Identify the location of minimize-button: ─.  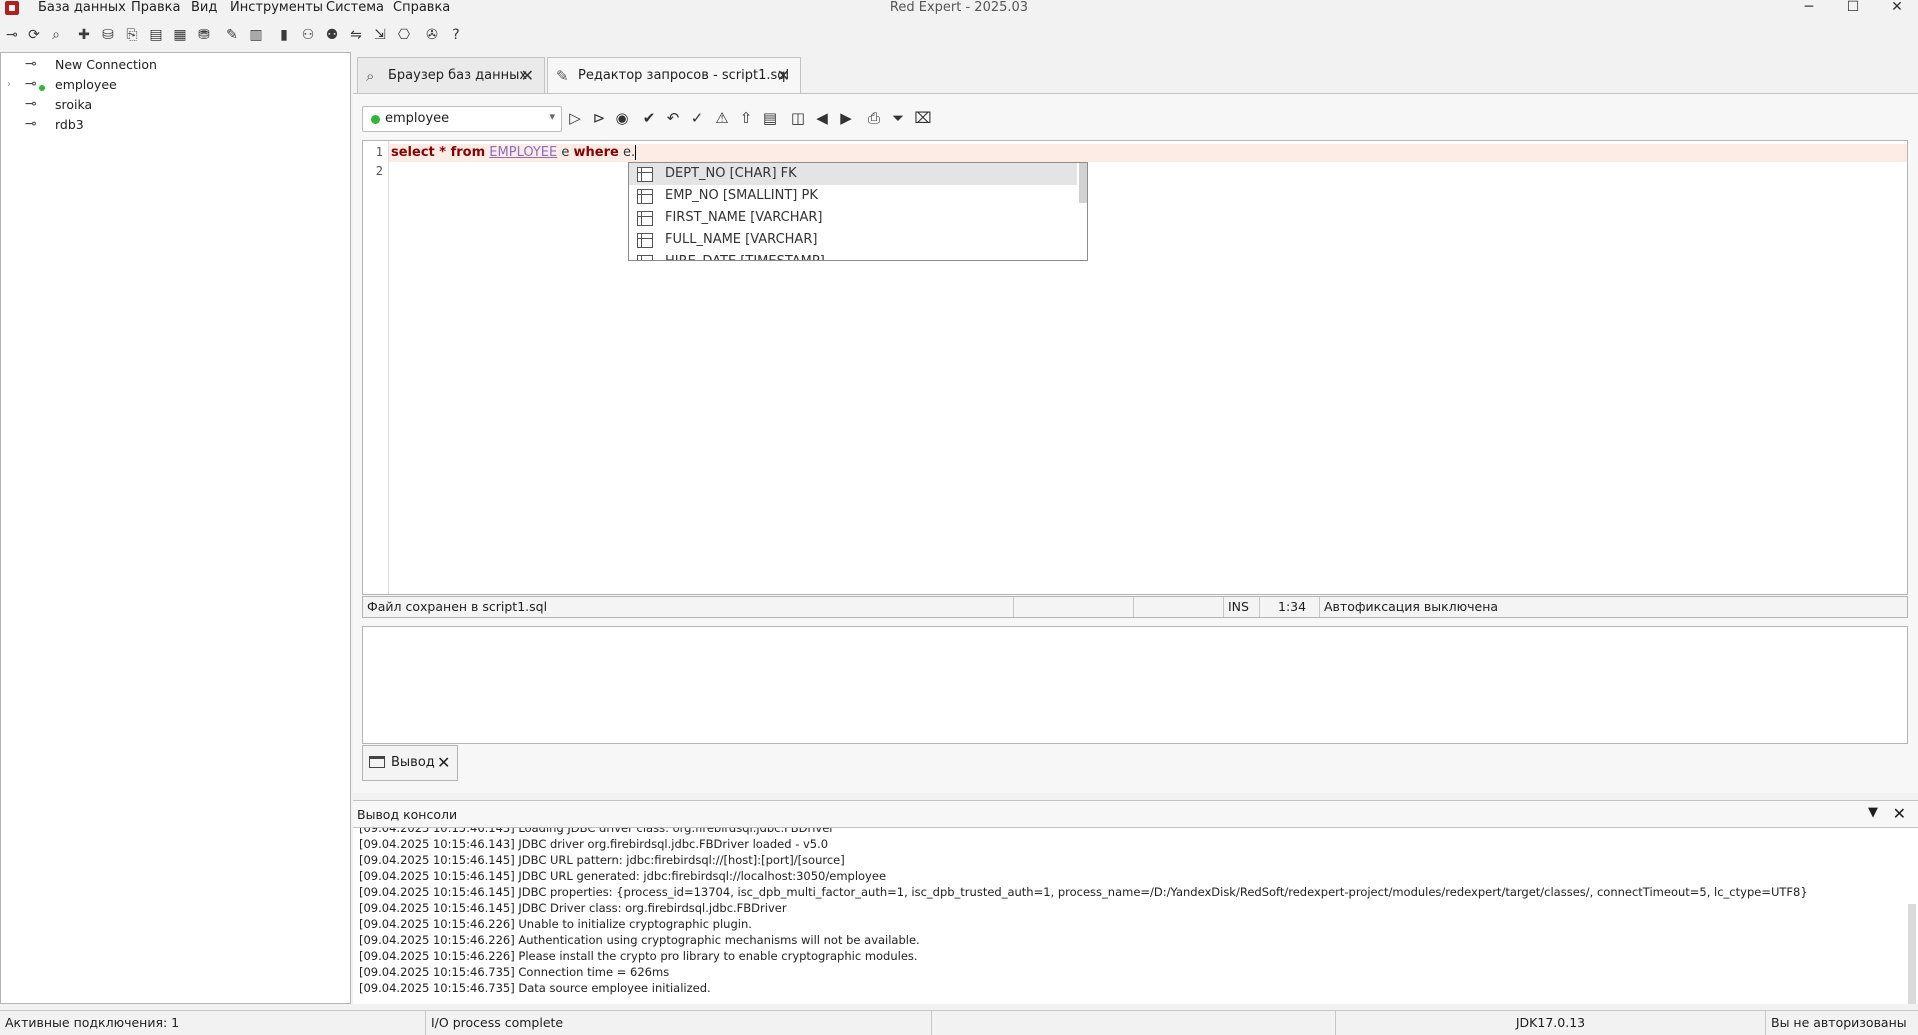
(1809, 8).